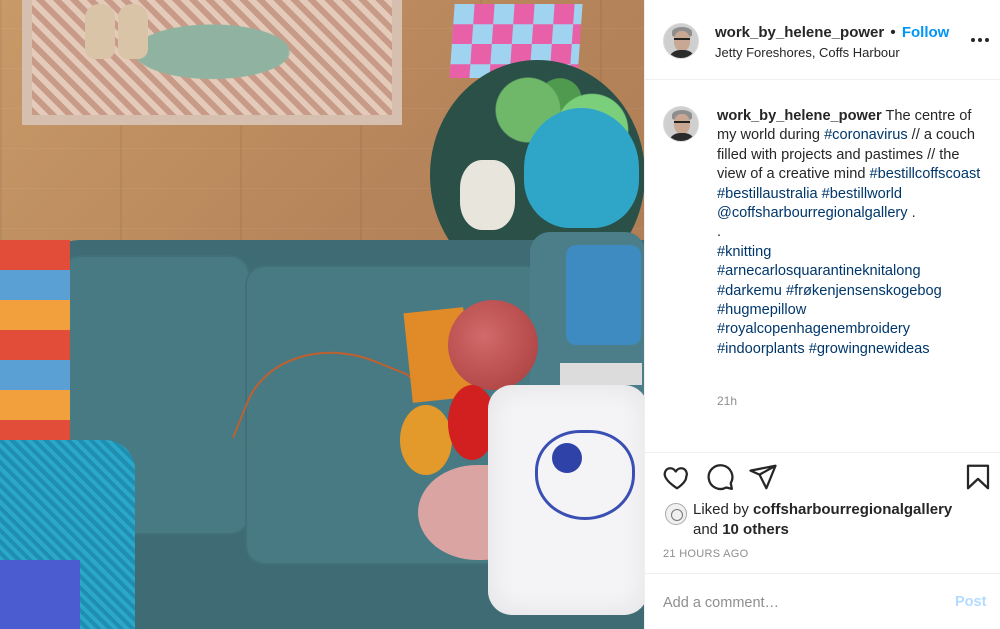 The height and width of the screenshot is (629, 1000). What do you see at coordinates (749, 291) in the screenshot?
I see `hashtag-link: #darkemu` at bounding box center [749, 291].